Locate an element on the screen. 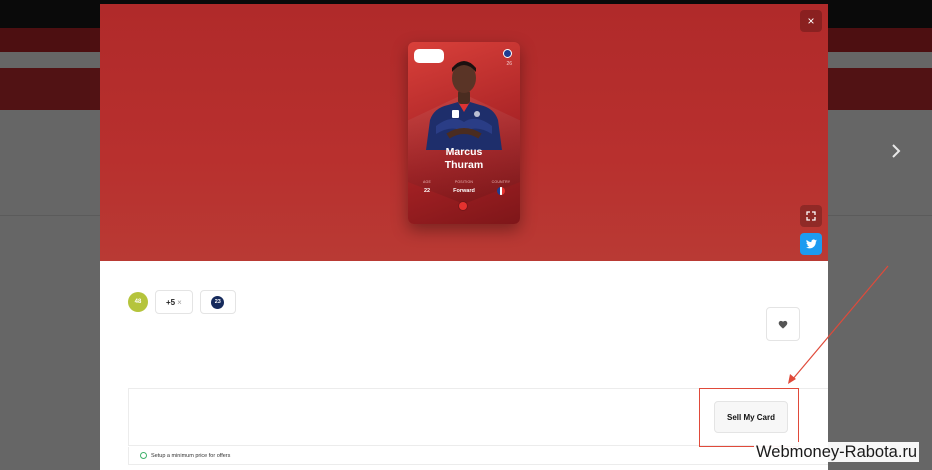 The image size is (932, 470). twitter-share-button is located at coordinates (811, 244).